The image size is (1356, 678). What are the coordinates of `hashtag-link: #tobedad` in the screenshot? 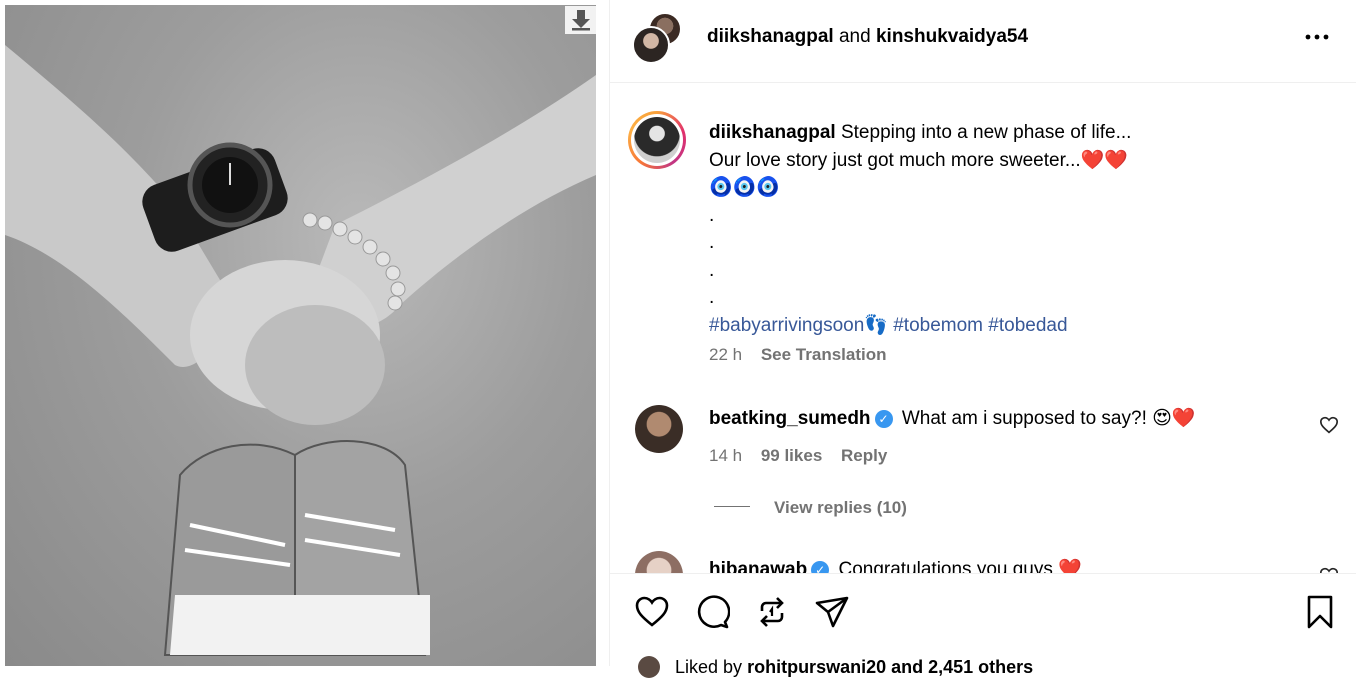 It's located at (1027, 325).